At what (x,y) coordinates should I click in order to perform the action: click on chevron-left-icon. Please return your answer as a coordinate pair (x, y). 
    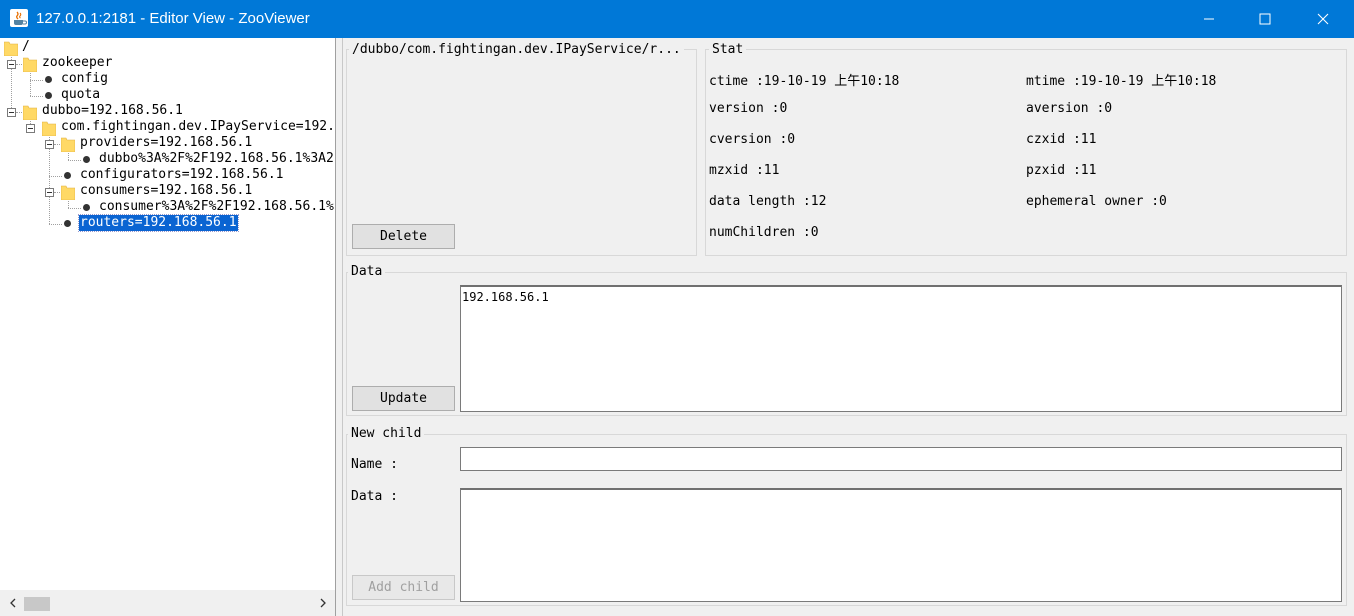
    Looking at the image, I should click on (13, 603).